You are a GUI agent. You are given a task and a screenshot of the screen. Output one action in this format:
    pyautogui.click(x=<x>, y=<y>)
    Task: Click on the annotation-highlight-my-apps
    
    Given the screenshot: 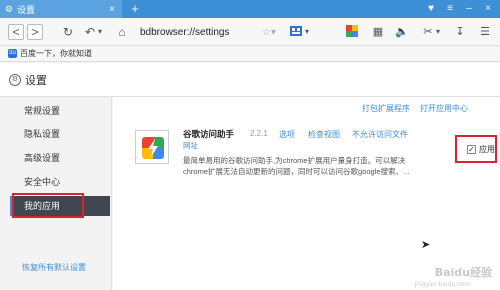 What is the action you would take?
    pyautogui.click(x=48, y=205)
    